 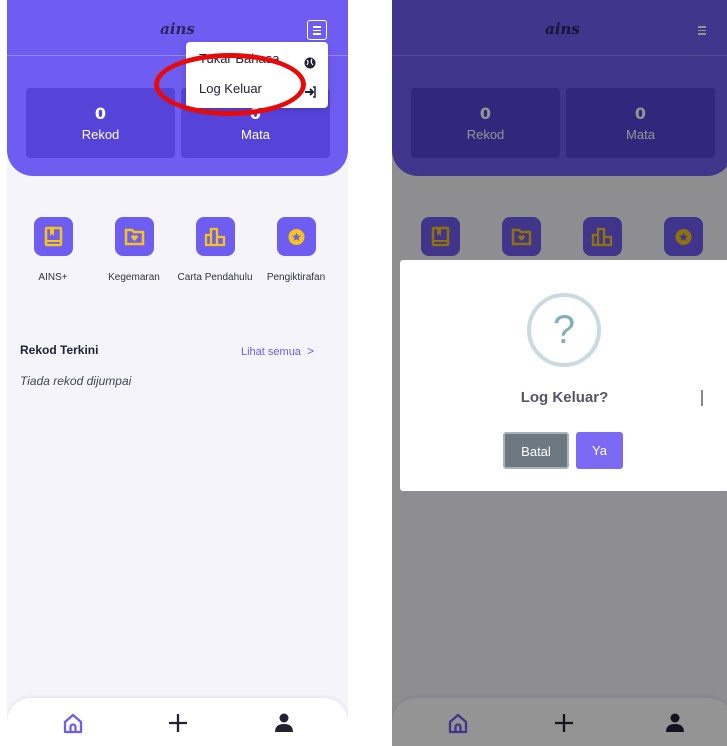 What do you see at coordinates (296, 277) in the screenshot?
I see `quick-action-label: Pengiktirafan` at bounding box center [296, 277].